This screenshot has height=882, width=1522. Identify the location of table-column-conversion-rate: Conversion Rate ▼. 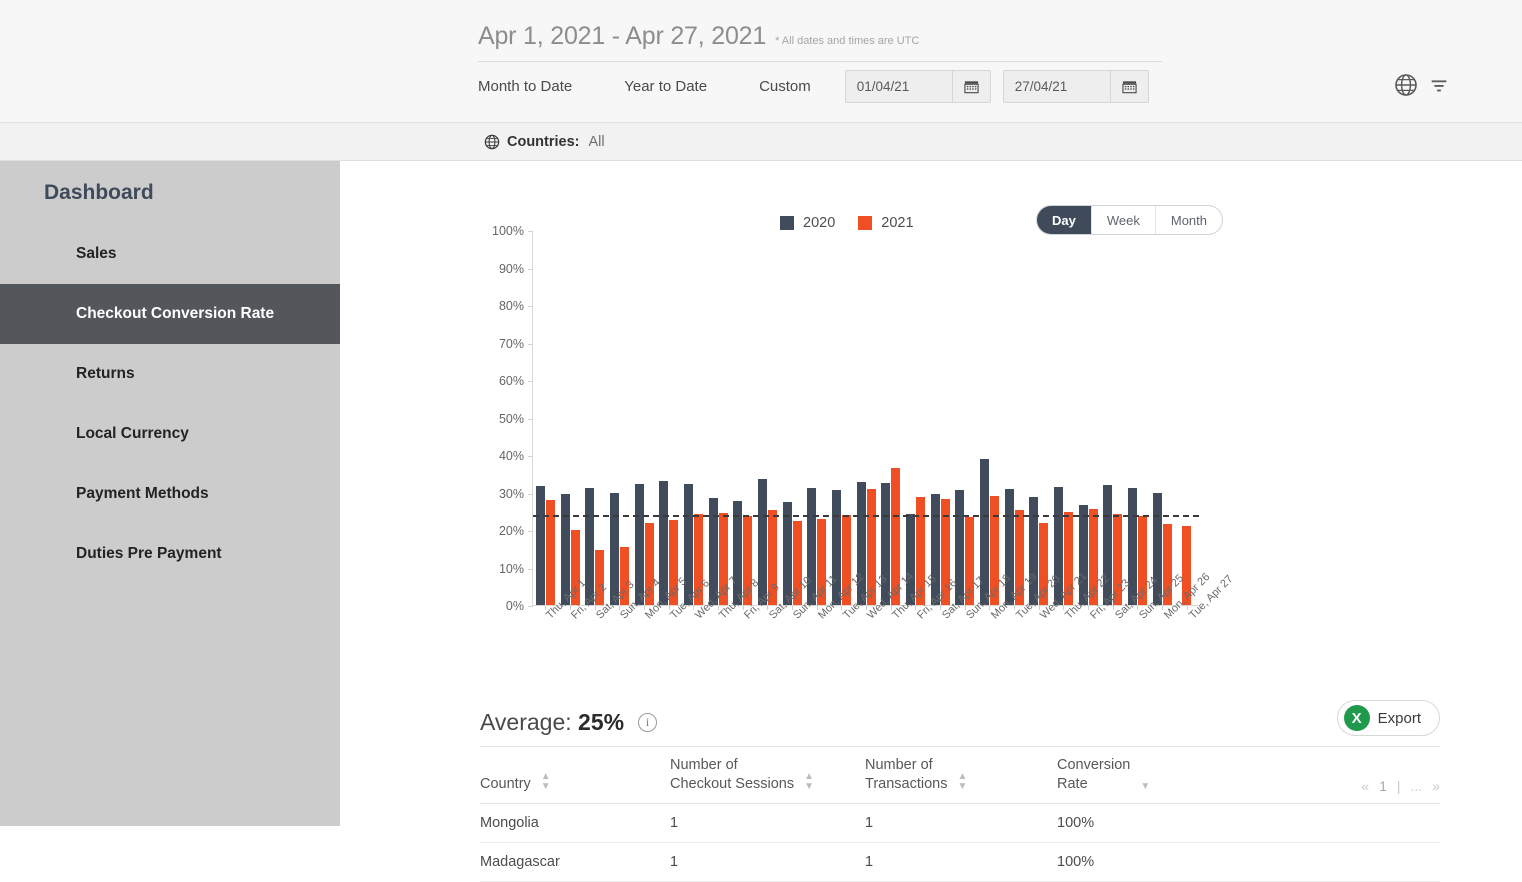
(1152, 775).